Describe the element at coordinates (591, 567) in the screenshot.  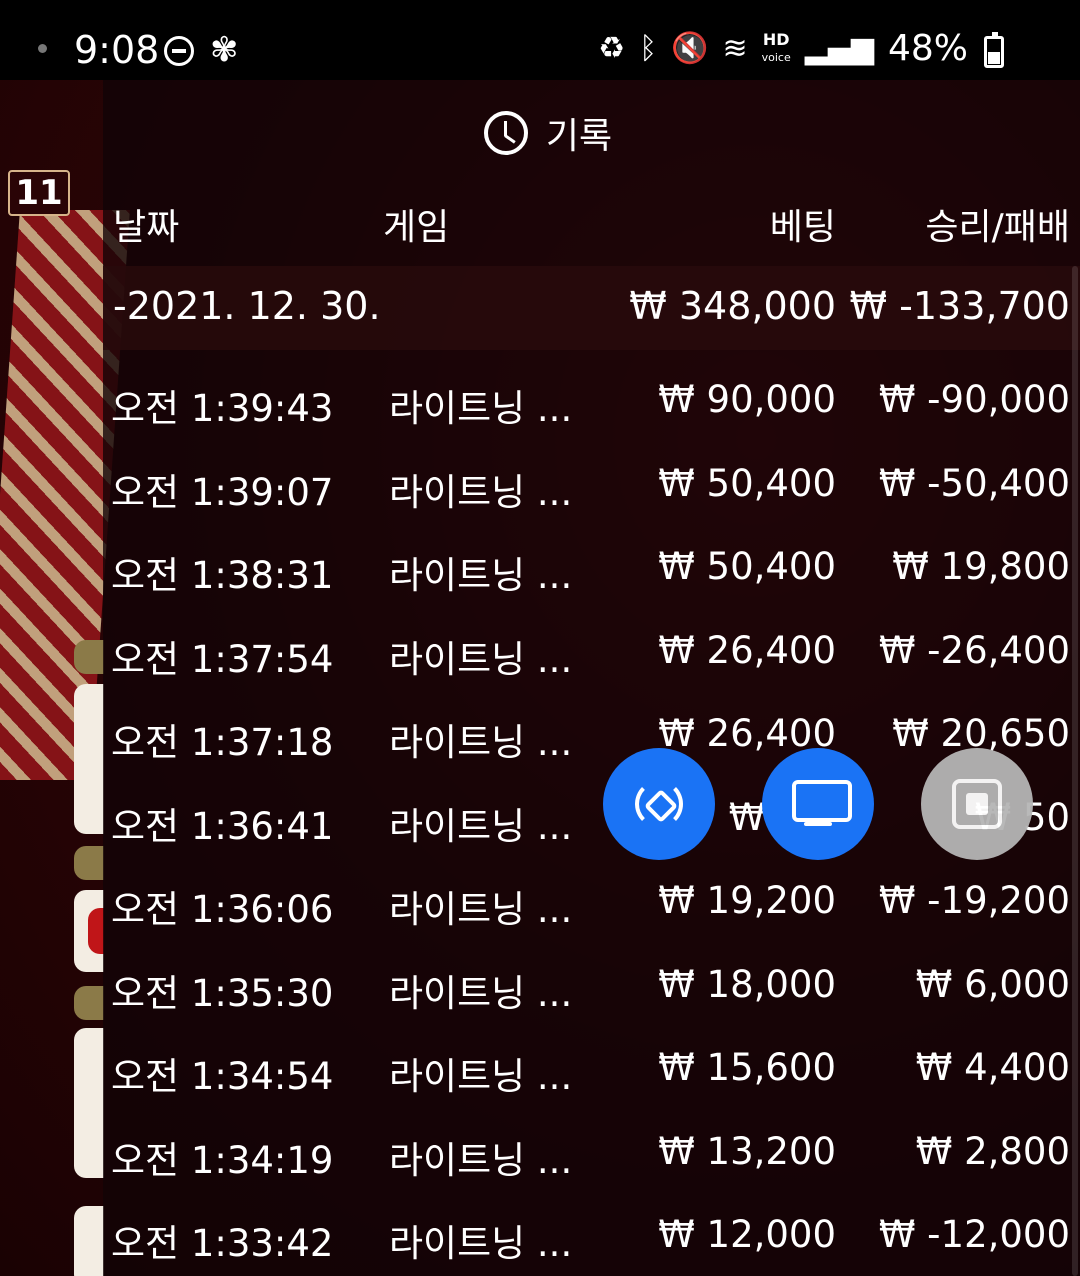
I see `history-row: 오전 1:38:31 라이트닝 ... ₩ 50,400 ₩ 19,800` at that location.